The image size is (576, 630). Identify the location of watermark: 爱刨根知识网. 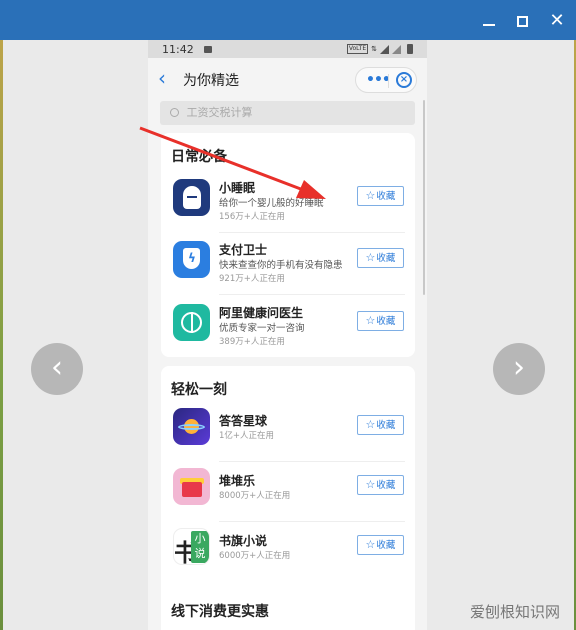
(515, 611).